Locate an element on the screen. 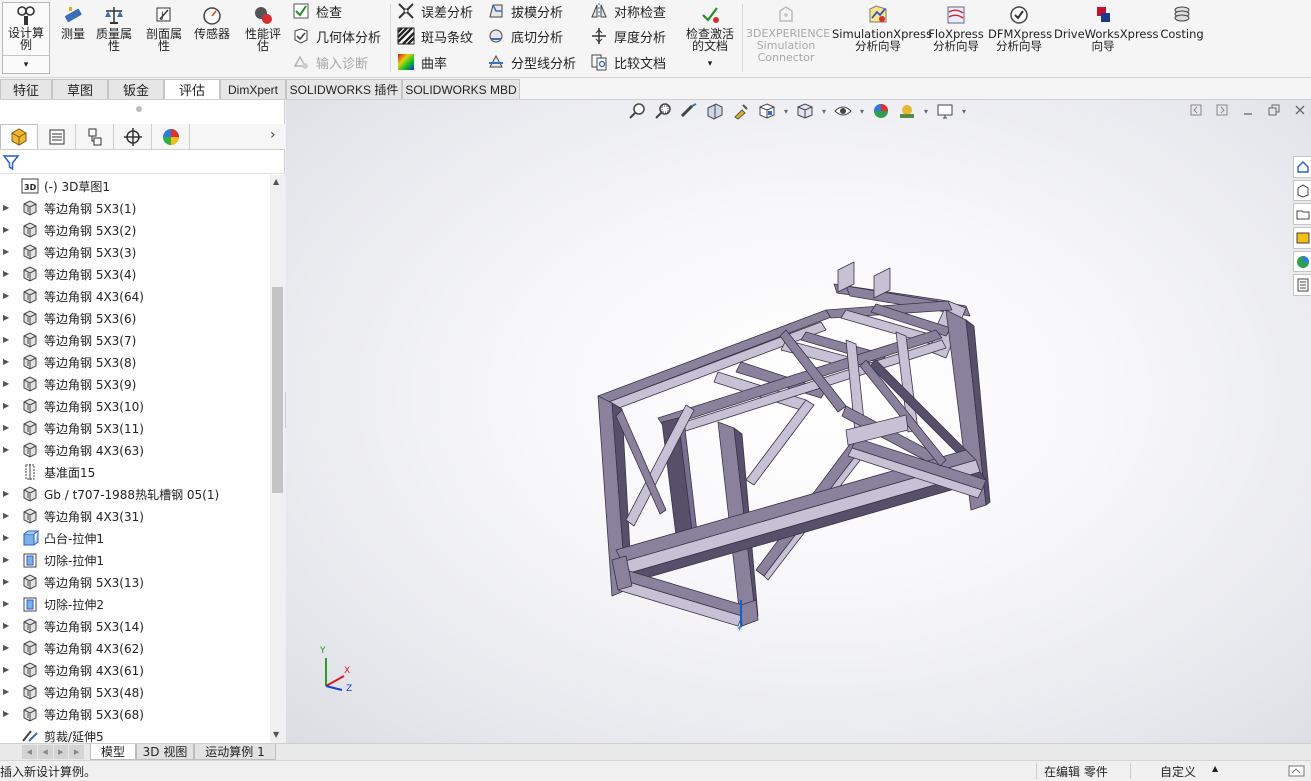  parting-line-analysis-button: 分型线分析 is located at coordinates (531, 62).